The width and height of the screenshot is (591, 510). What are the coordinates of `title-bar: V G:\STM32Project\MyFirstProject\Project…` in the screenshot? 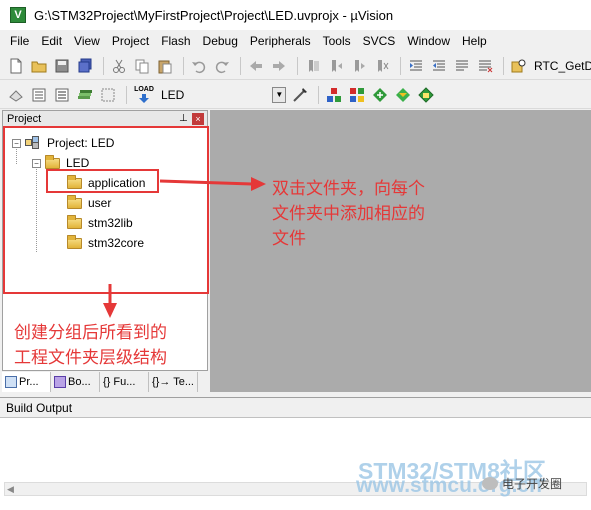 It's located at (295, 15).